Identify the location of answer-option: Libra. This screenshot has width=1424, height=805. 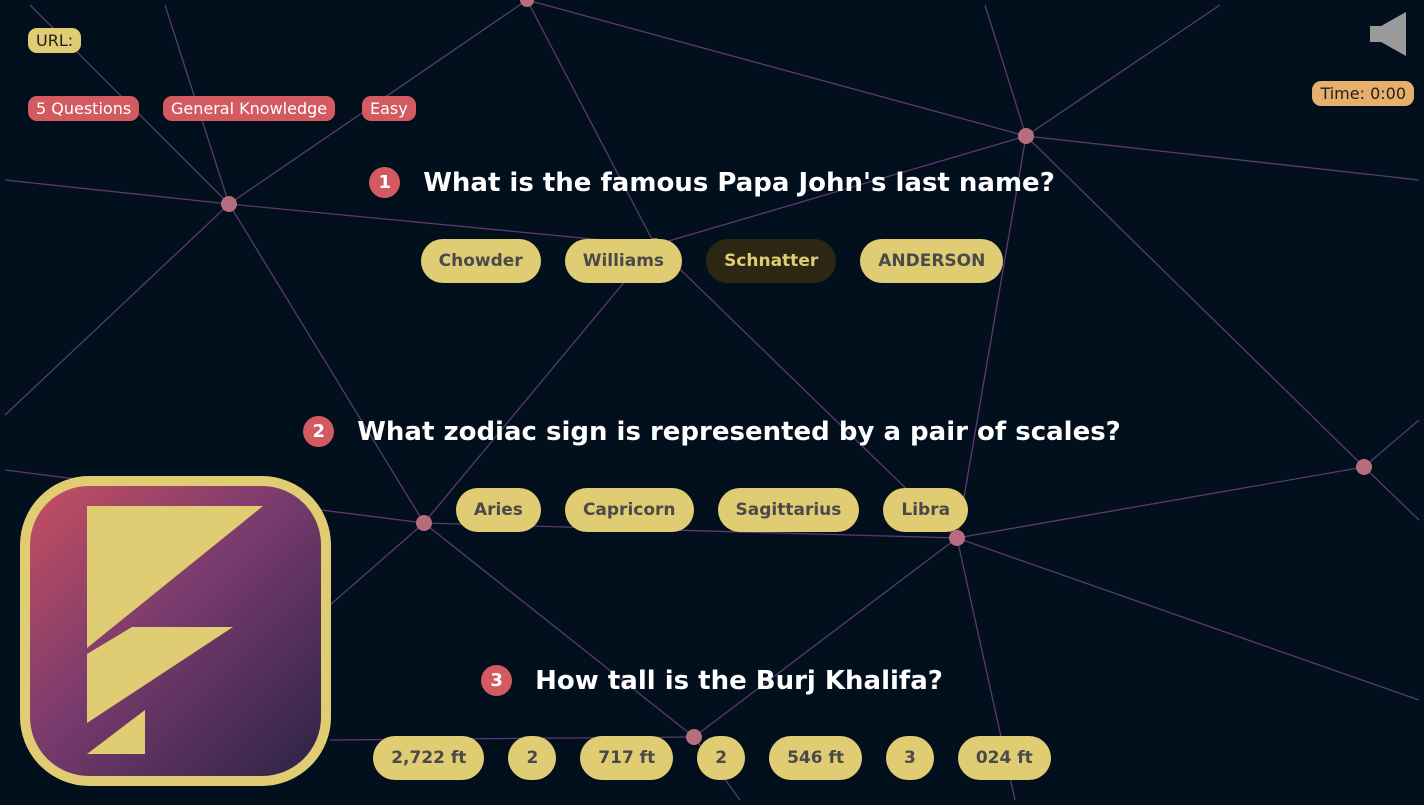
(926, 510).